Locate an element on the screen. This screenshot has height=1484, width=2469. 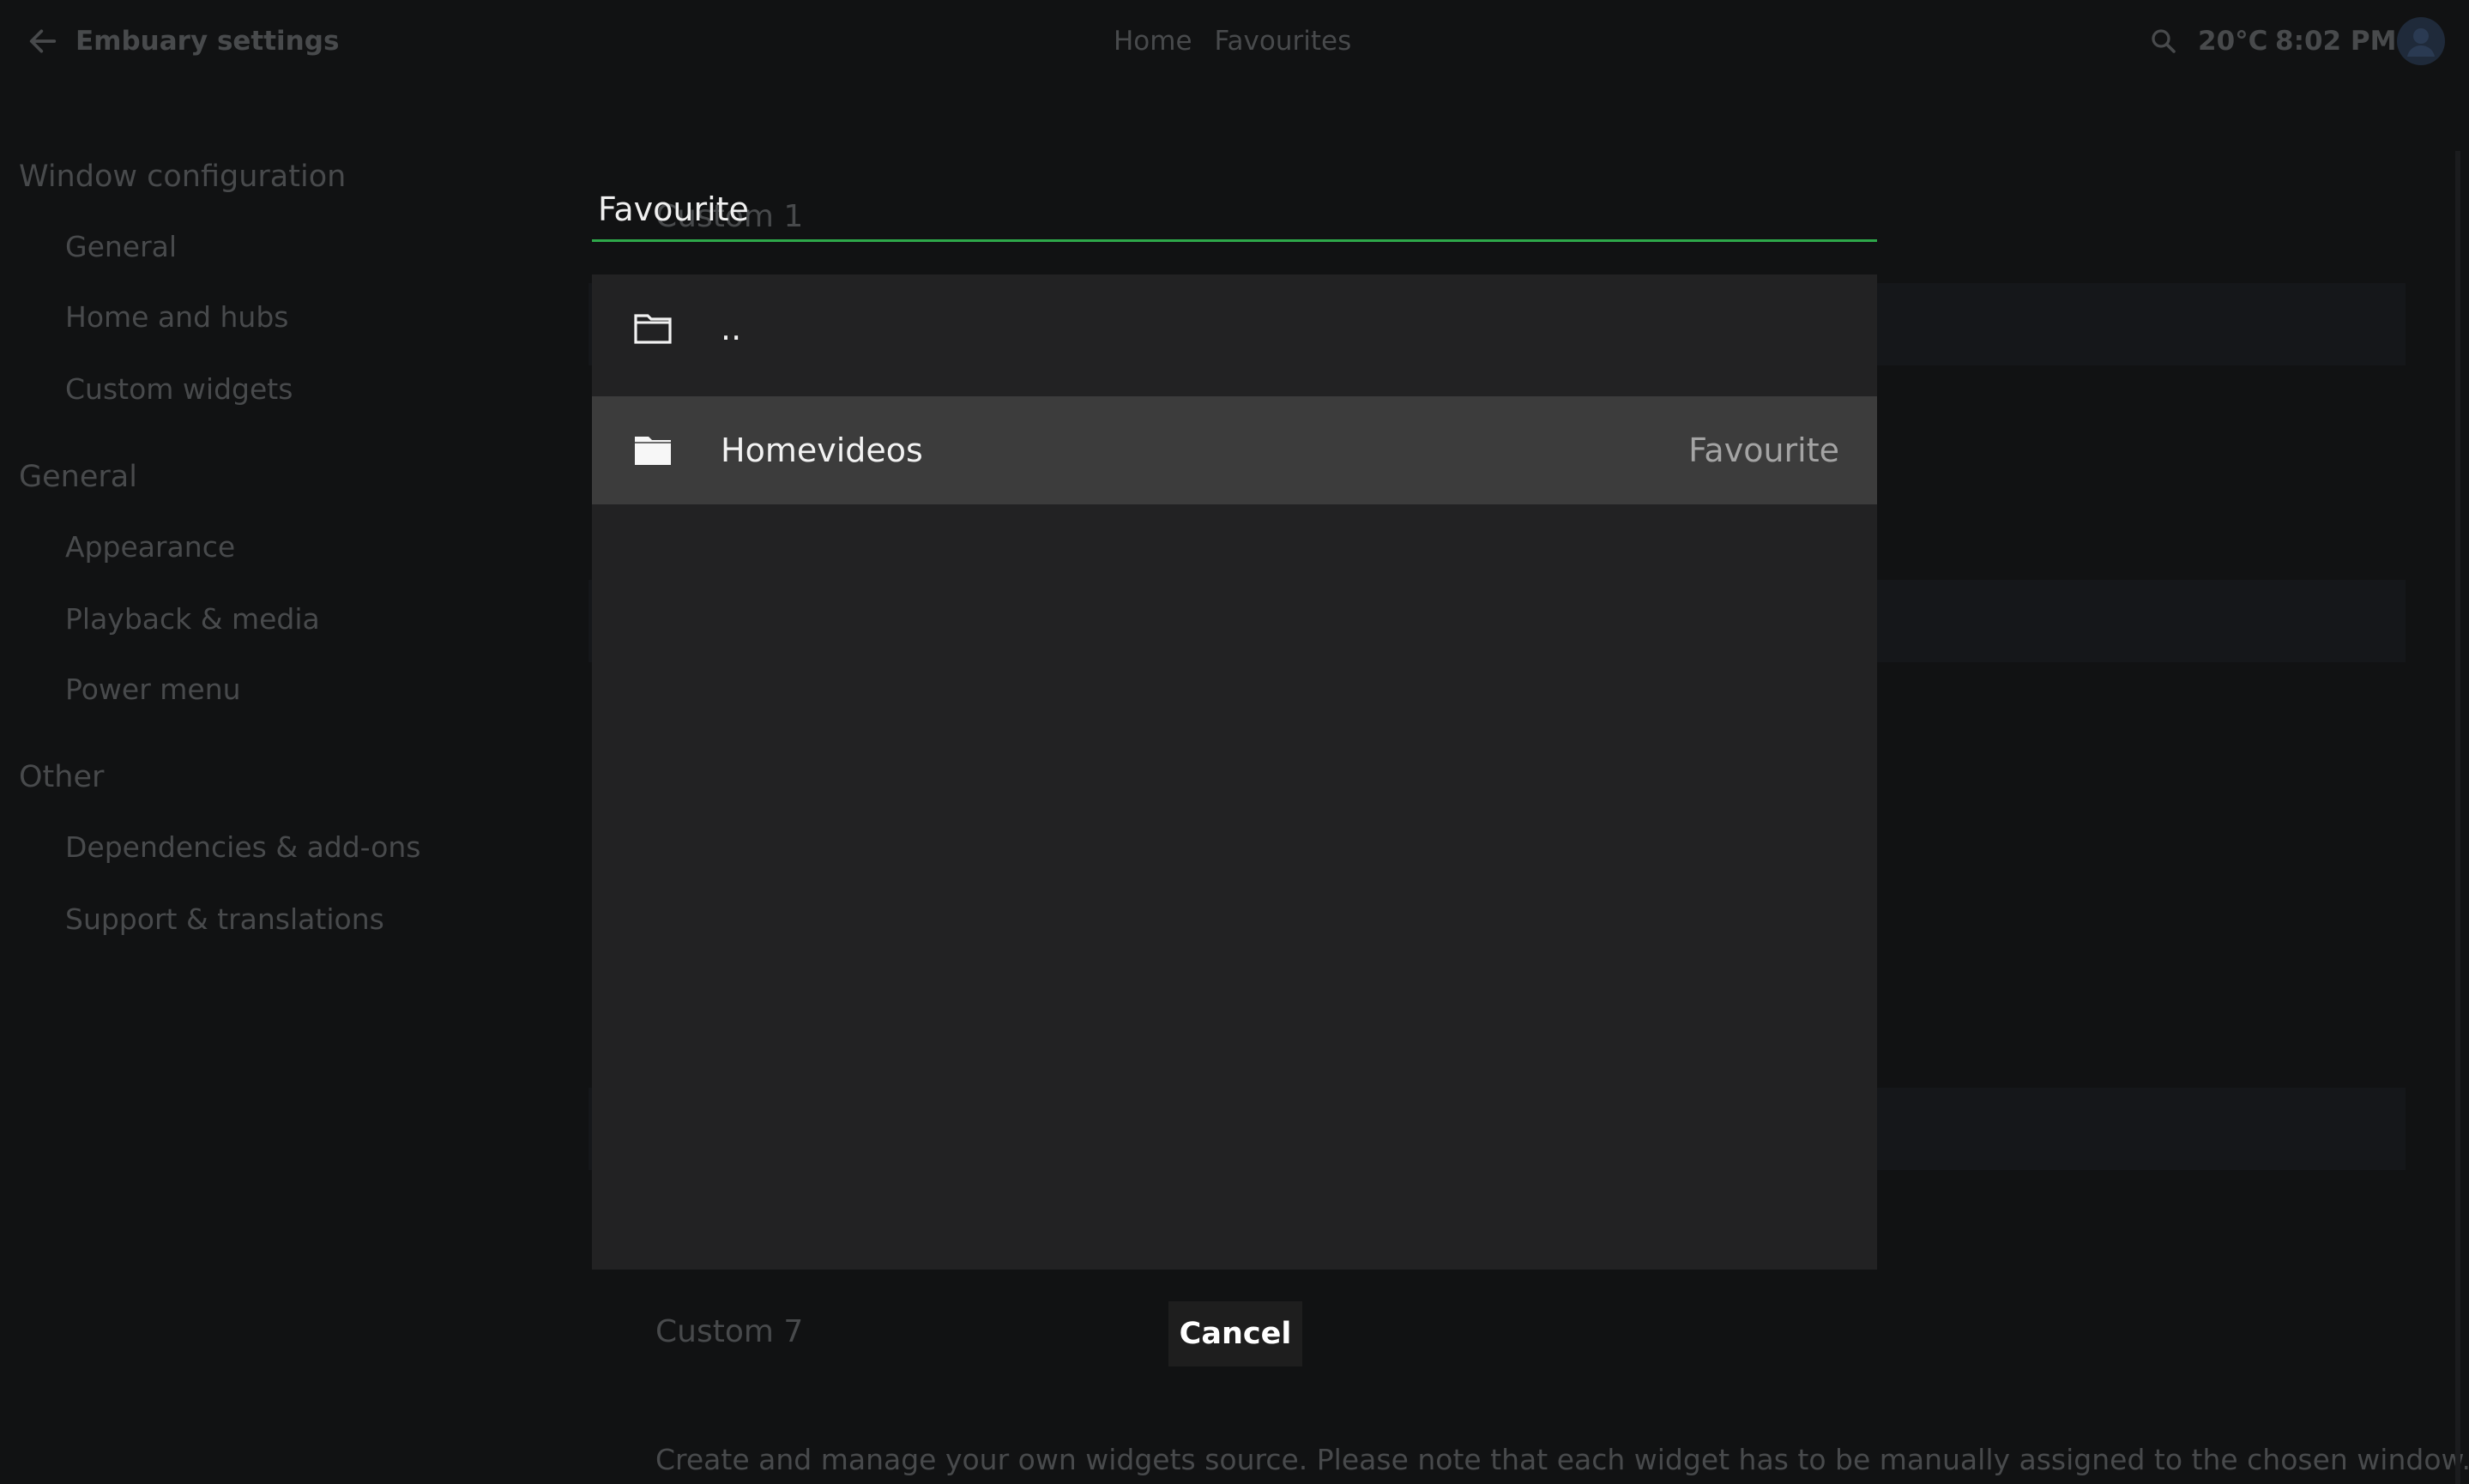
sidebar-item-custom-widgets: Custom widgets is located at coordinates (179, 389).